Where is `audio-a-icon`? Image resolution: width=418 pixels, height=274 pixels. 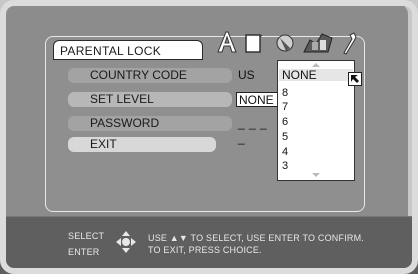 audio-a-icon is located at coordinates (227, 42).